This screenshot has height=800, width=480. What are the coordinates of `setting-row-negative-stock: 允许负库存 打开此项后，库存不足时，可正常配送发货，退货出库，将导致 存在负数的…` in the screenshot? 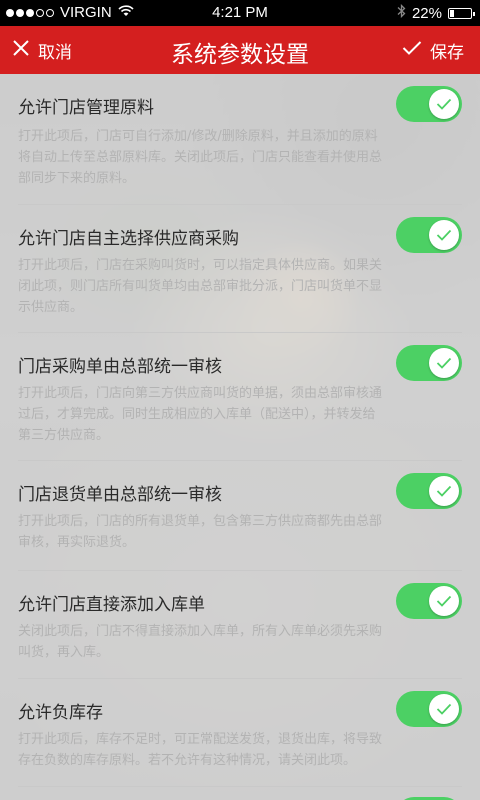 It's located at (240, 733).